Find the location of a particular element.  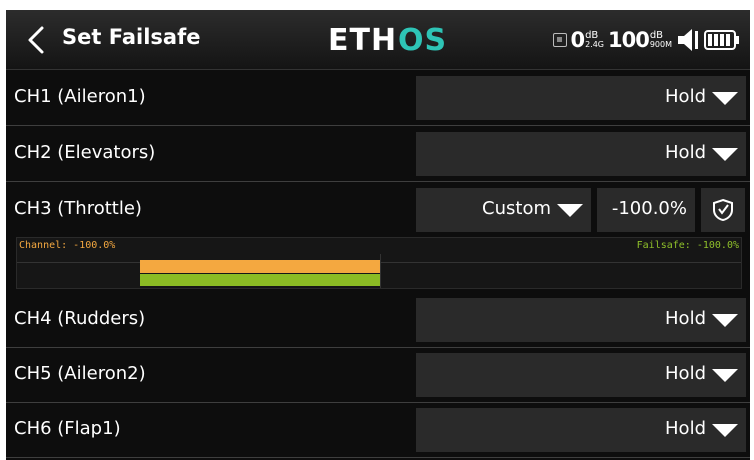

failsafe-value-label: Failsafe: -100.0% is located at coordinates (687, 245).